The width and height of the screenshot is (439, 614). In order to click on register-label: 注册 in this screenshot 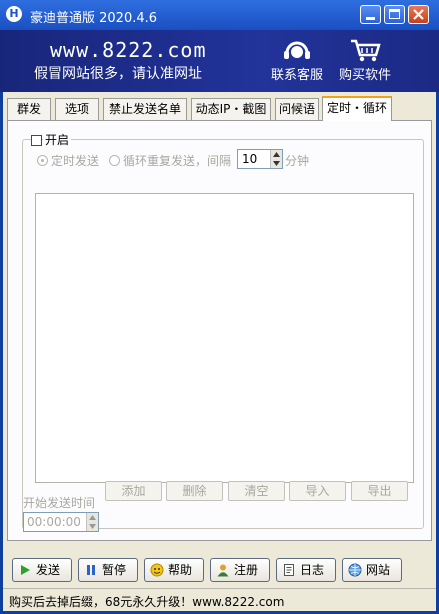, I will do `click(246, 570)`.